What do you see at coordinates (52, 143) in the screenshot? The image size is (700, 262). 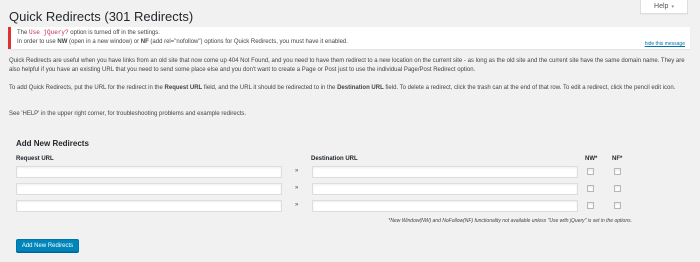 I see `add-redirects-heading: Add New Redirects` at bounding box center [52, 143].